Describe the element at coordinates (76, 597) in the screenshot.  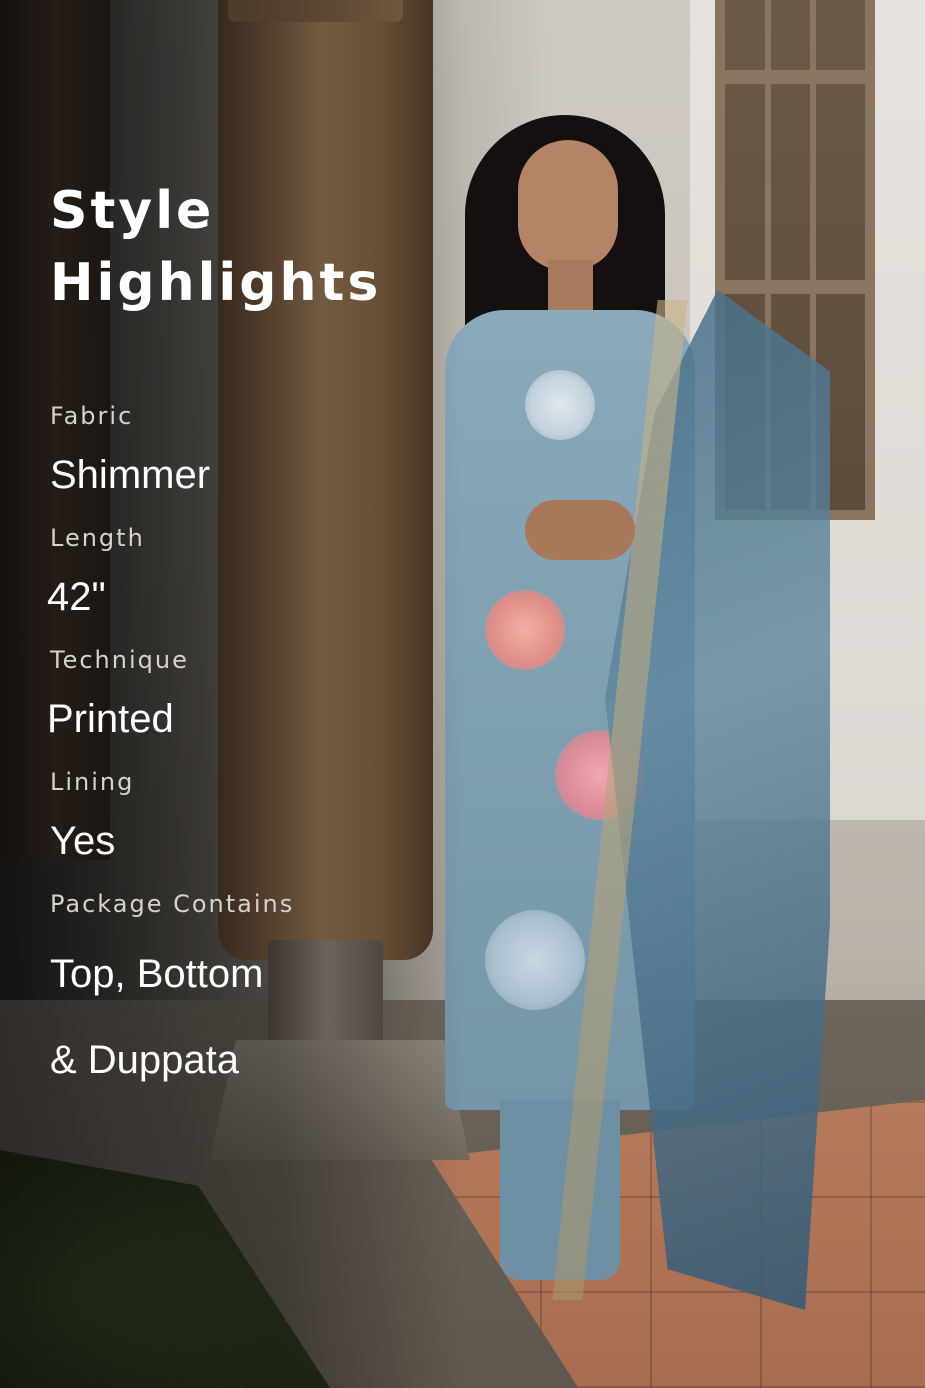
I see `spec-value: 42"` at that location.